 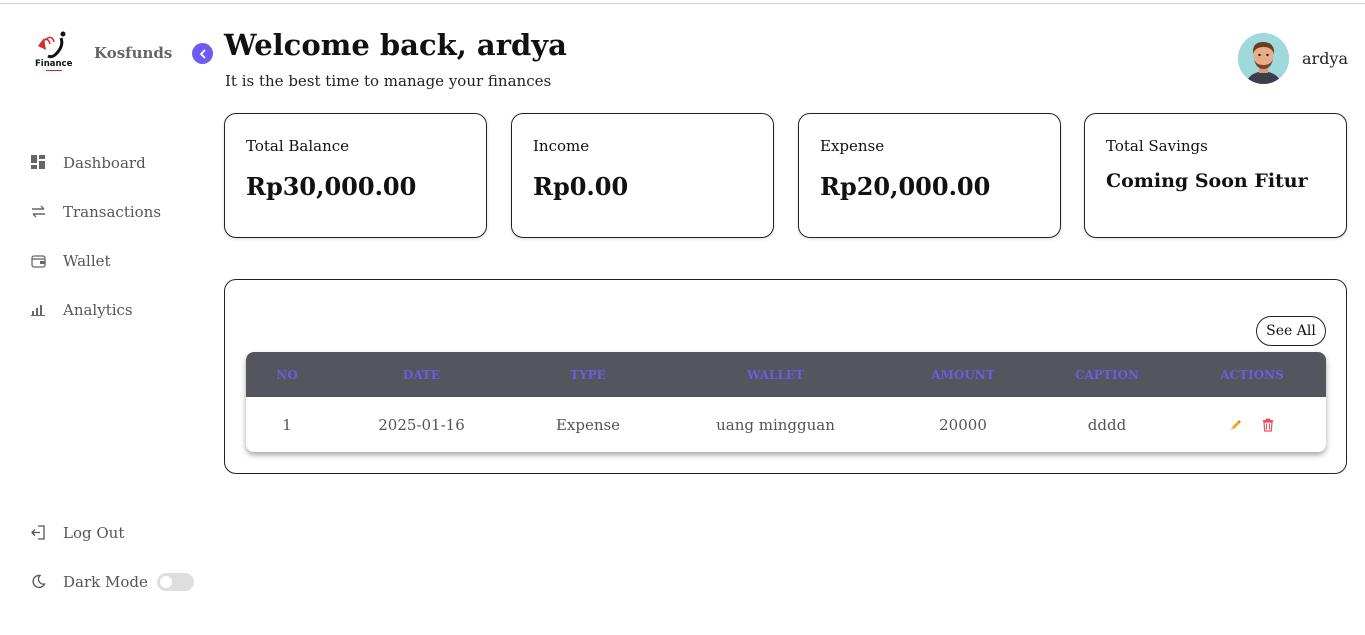 What do you see at coordinates (298, 146) in the screenshot?
I see `card-title: Total Balance` at bounding box center [298, 146].